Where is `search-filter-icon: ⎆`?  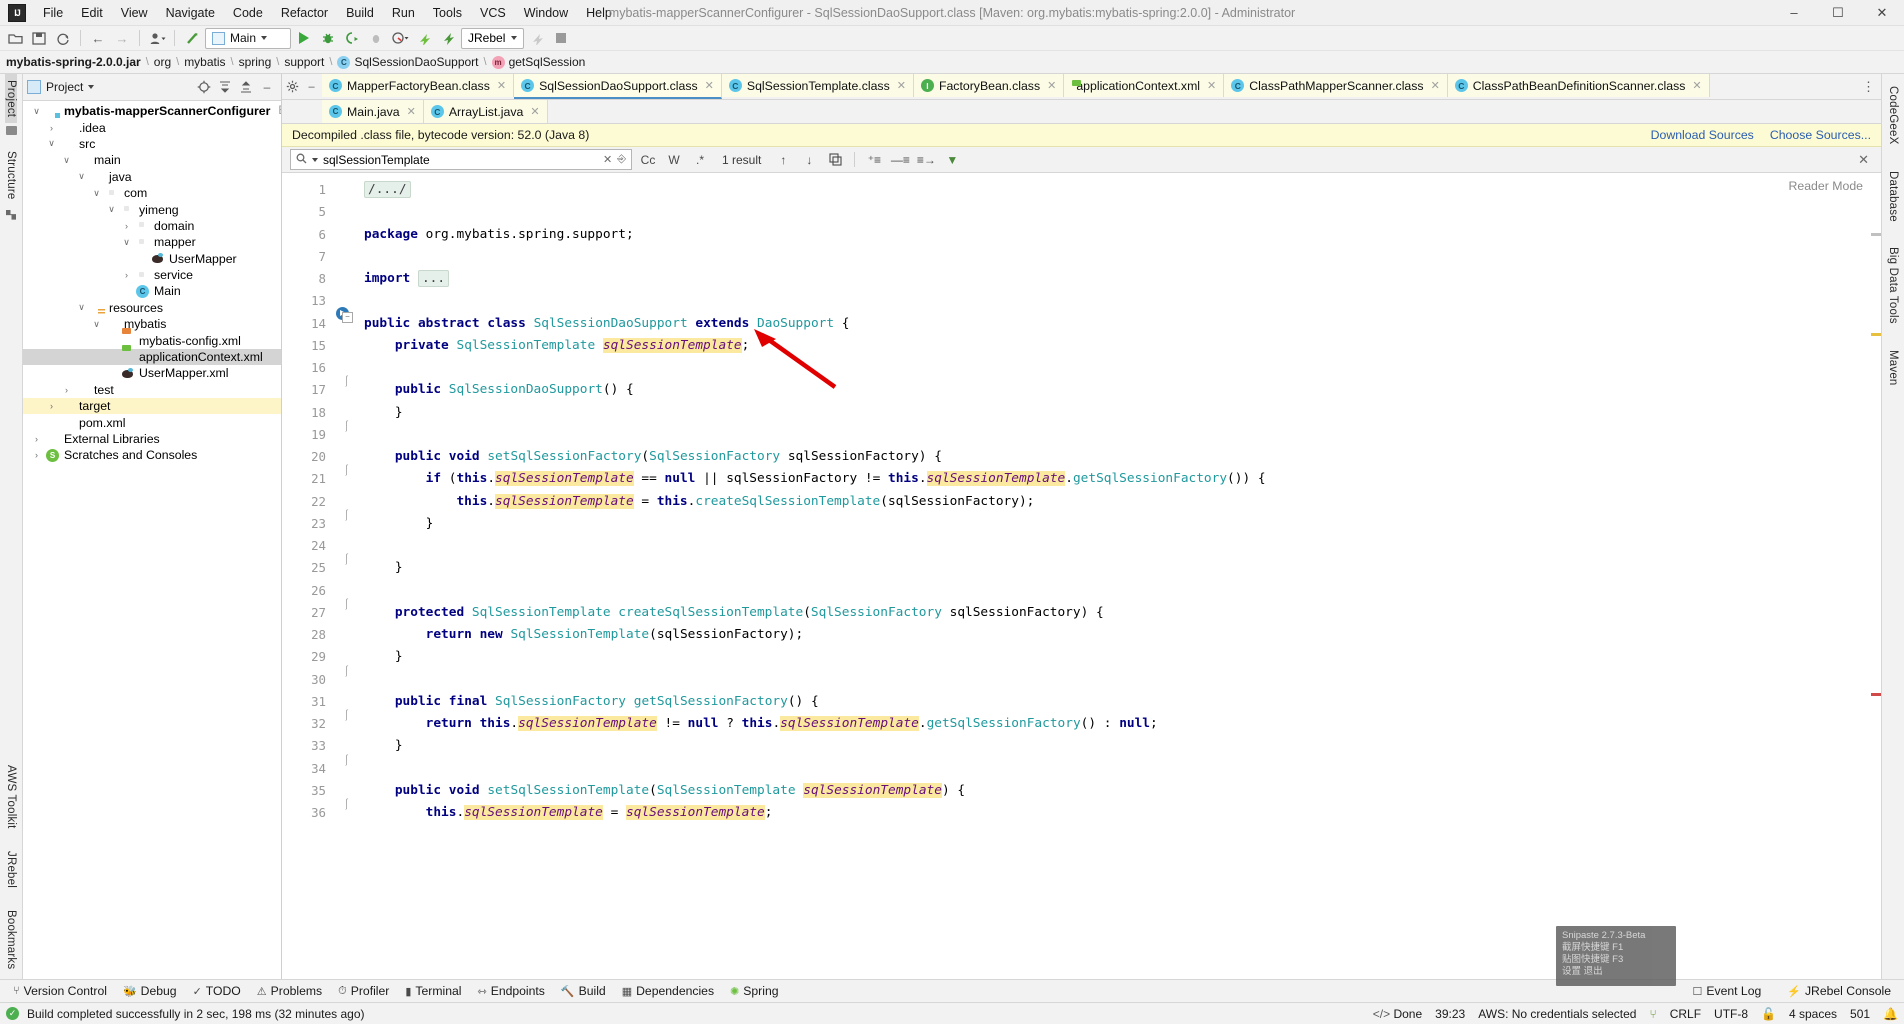
search-filter-icon: ⎆ is located at coordinates (621, 159).